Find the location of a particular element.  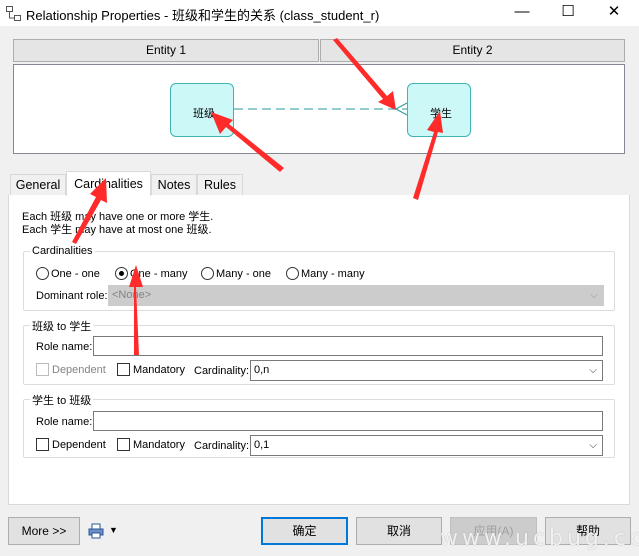

tab-cardinalities: Cardinalities is located at coordinates (108, 183).